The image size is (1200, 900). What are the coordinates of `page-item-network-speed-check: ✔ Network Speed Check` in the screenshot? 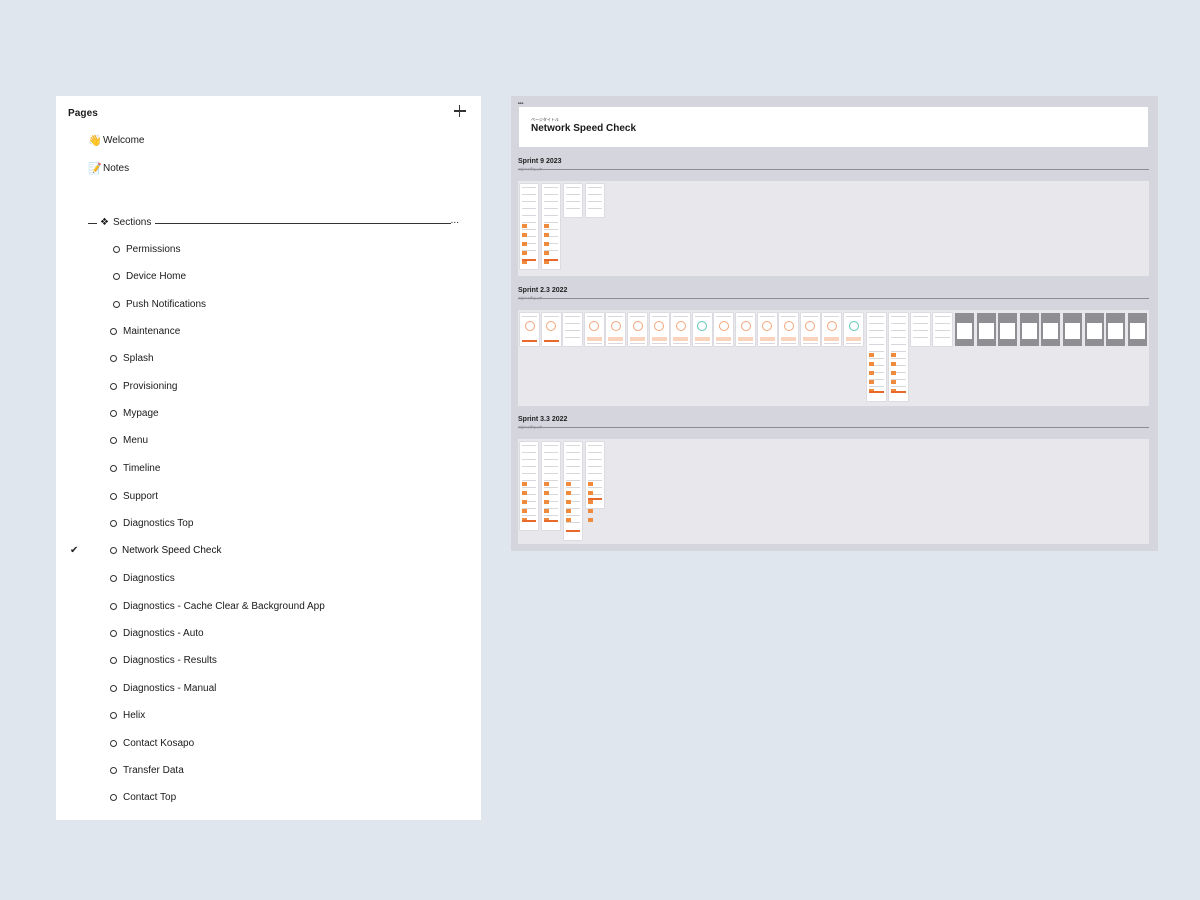 It's located at (268, 551).